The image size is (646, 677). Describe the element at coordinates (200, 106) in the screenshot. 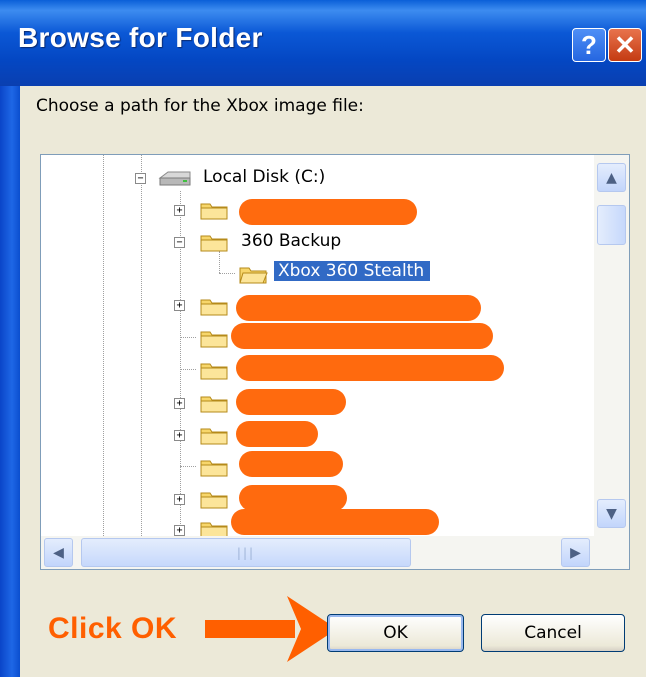

I see `prompt-label: Choose a path for the Xbox image file:` at that location.